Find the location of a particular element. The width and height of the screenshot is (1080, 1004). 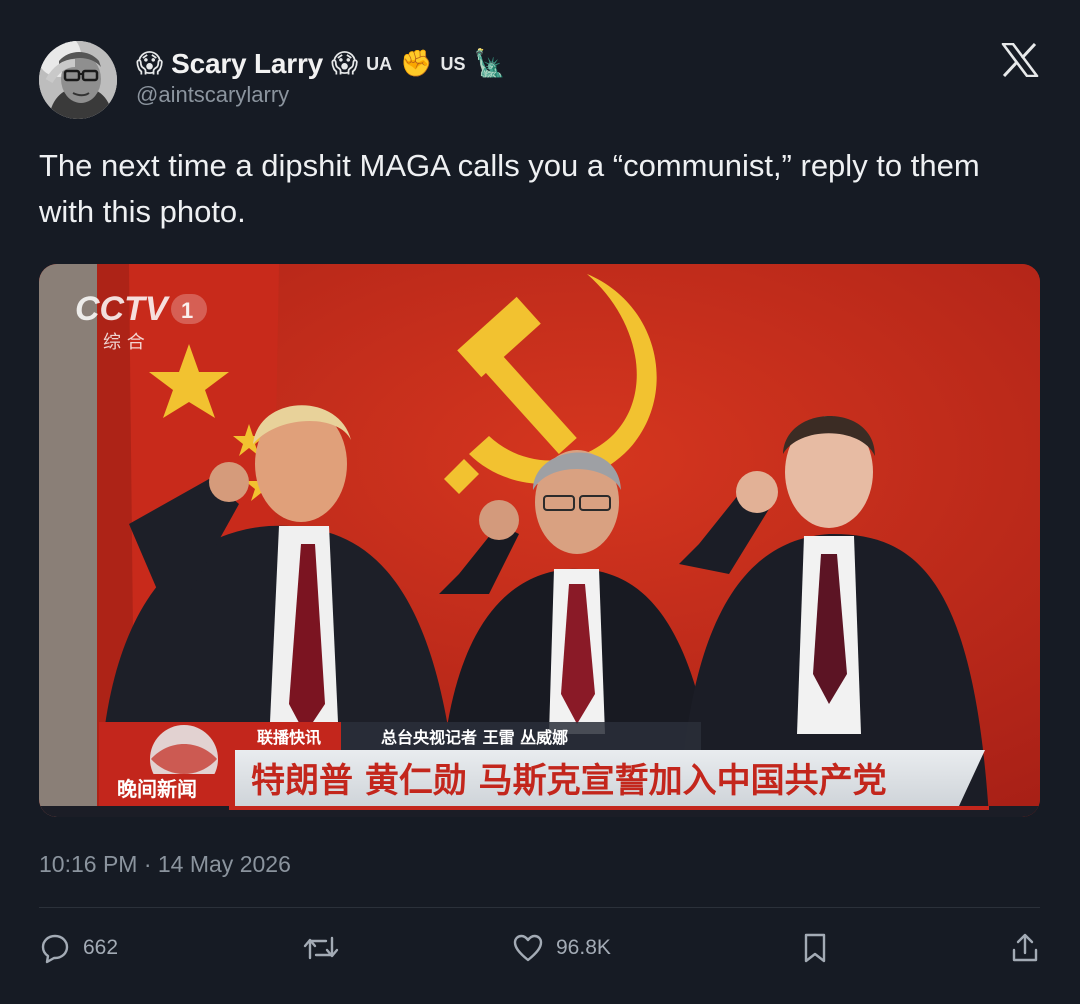

bookmark-button is located at coordinates (815, 948).